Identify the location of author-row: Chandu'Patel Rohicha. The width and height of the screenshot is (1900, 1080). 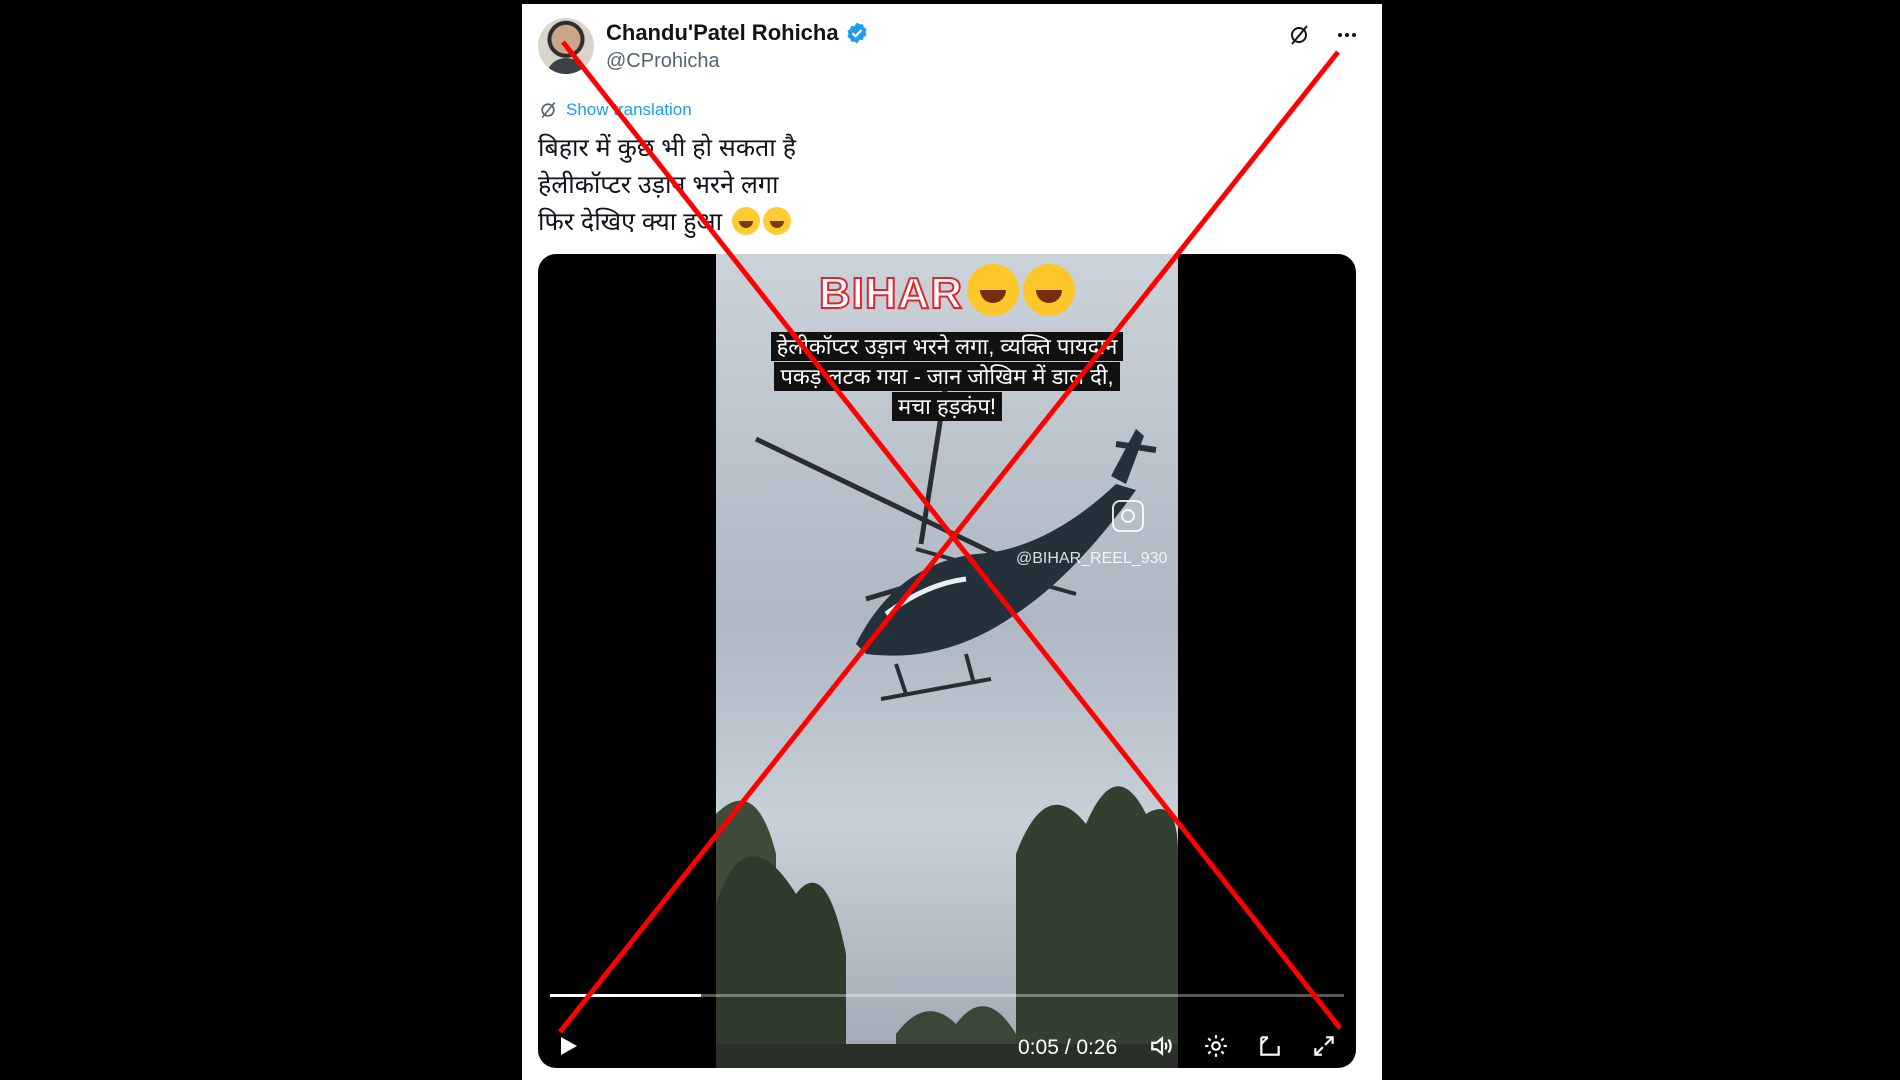
(737, 33).